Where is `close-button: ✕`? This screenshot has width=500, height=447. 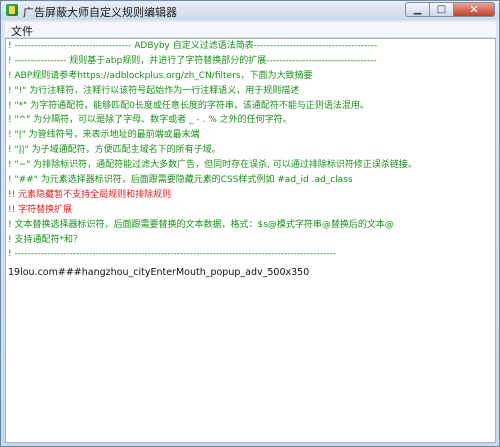 close-button: ✕ is located at coordinates (474, 9).